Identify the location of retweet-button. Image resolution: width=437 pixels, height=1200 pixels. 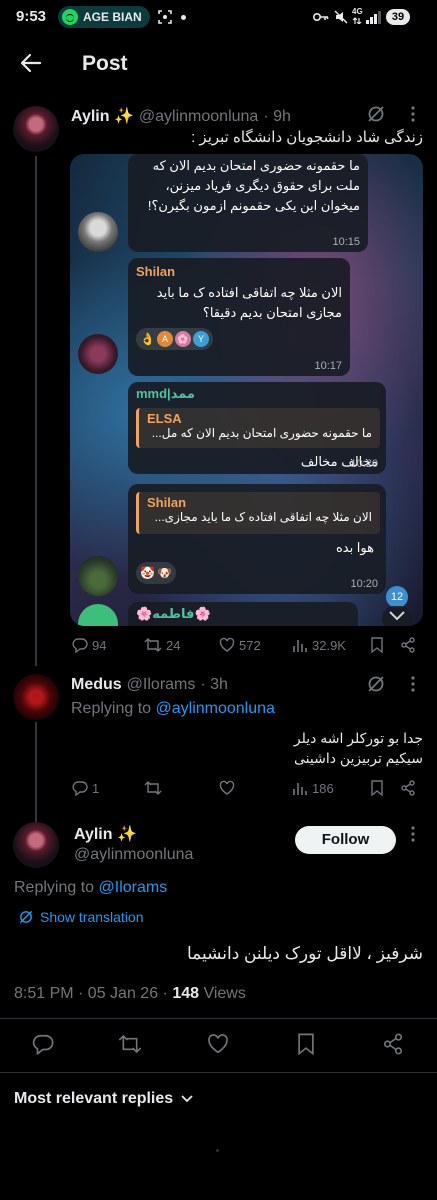
(181, 788).